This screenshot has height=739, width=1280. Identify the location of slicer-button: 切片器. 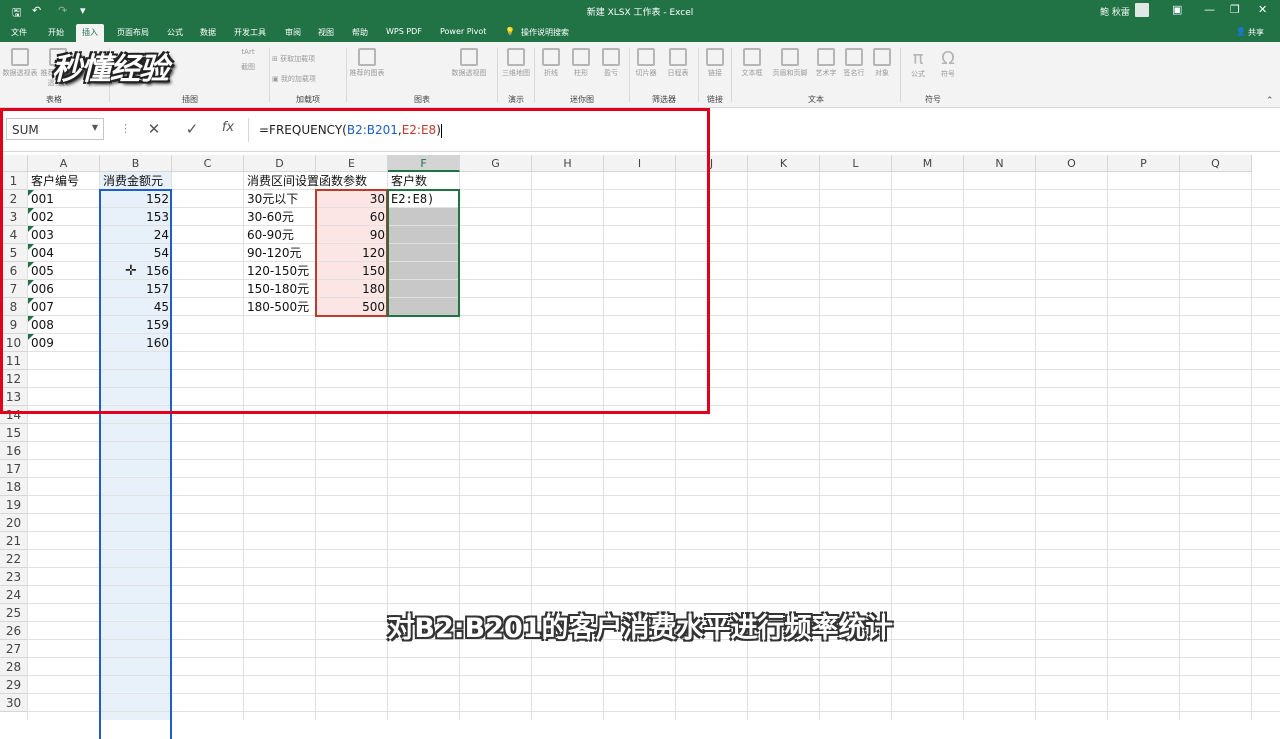
(646, 63).